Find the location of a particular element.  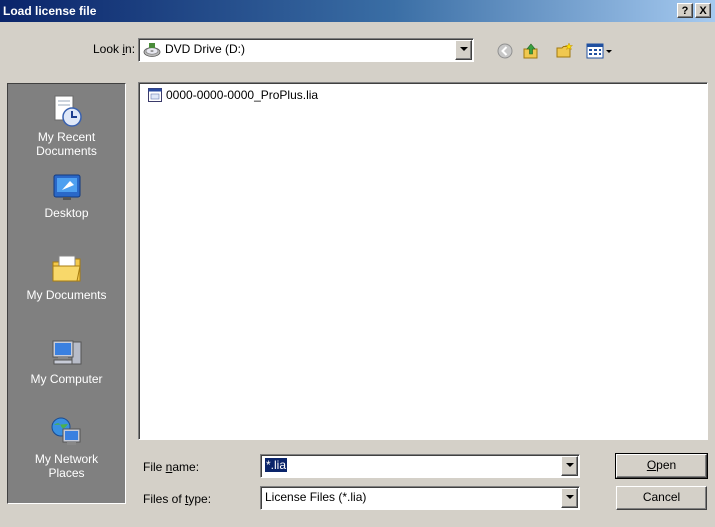

window-title: Load license file is located at coordinates (50, 11).